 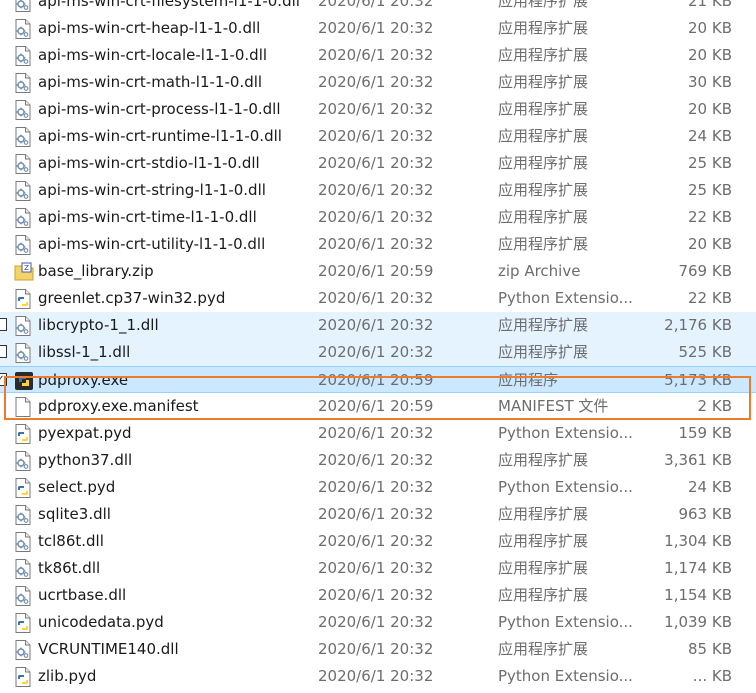 I want to click on file-name: libssl-1_1.dll, so click(x=84, y=352).